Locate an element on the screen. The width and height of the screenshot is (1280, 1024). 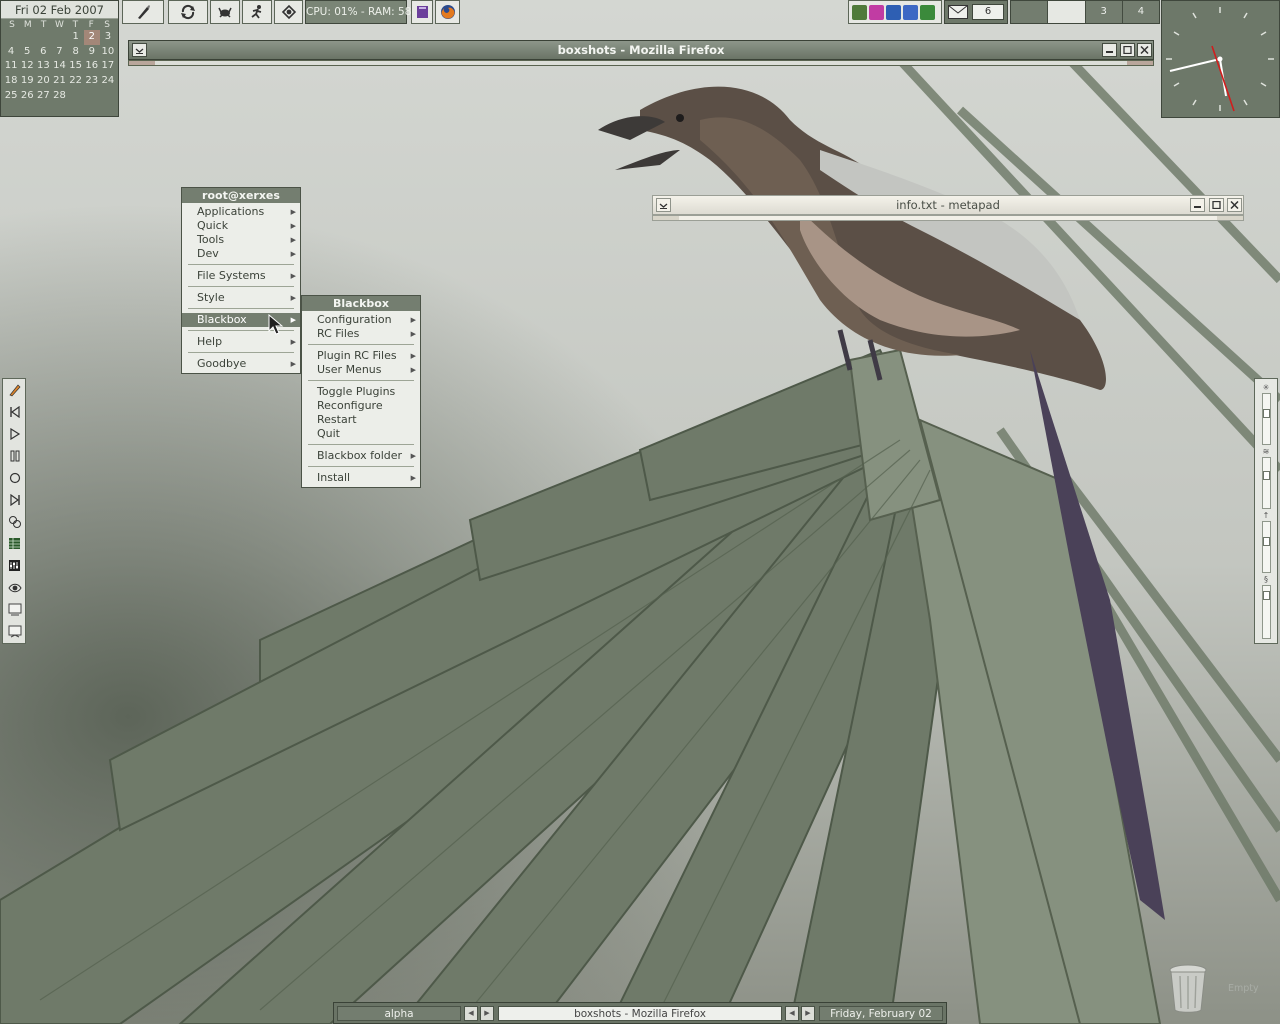
menu-item-label: Blackbox folder is located at coordinates (360, 455).